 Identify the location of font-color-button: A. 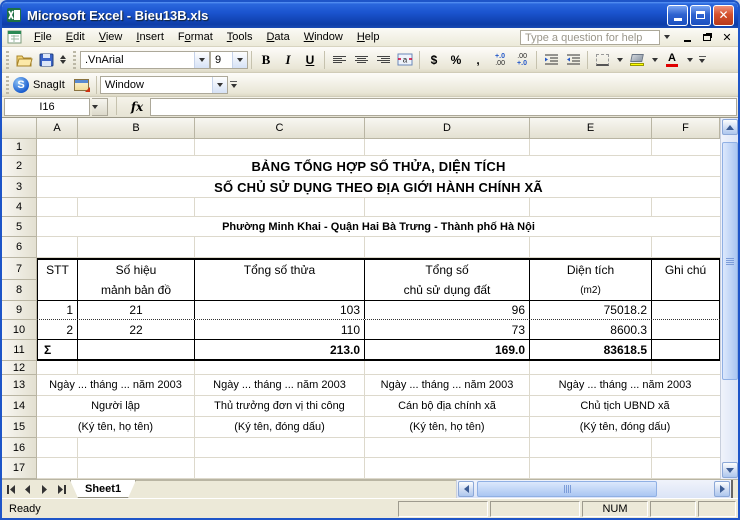
(672, 59).